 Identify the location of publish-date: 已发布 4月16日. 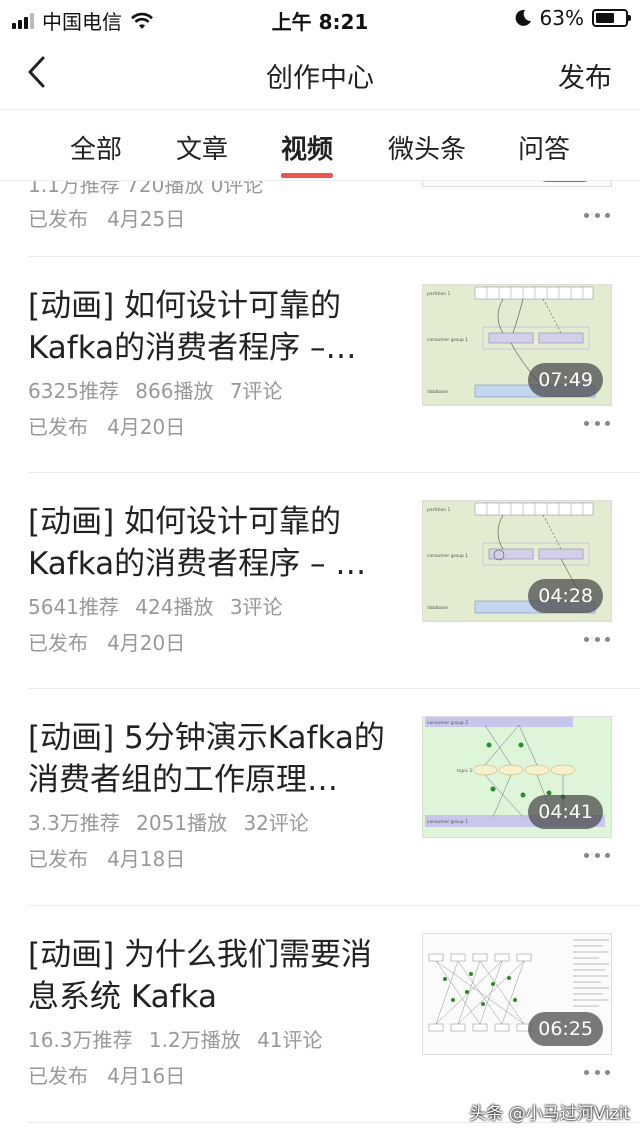
(107, 1076).